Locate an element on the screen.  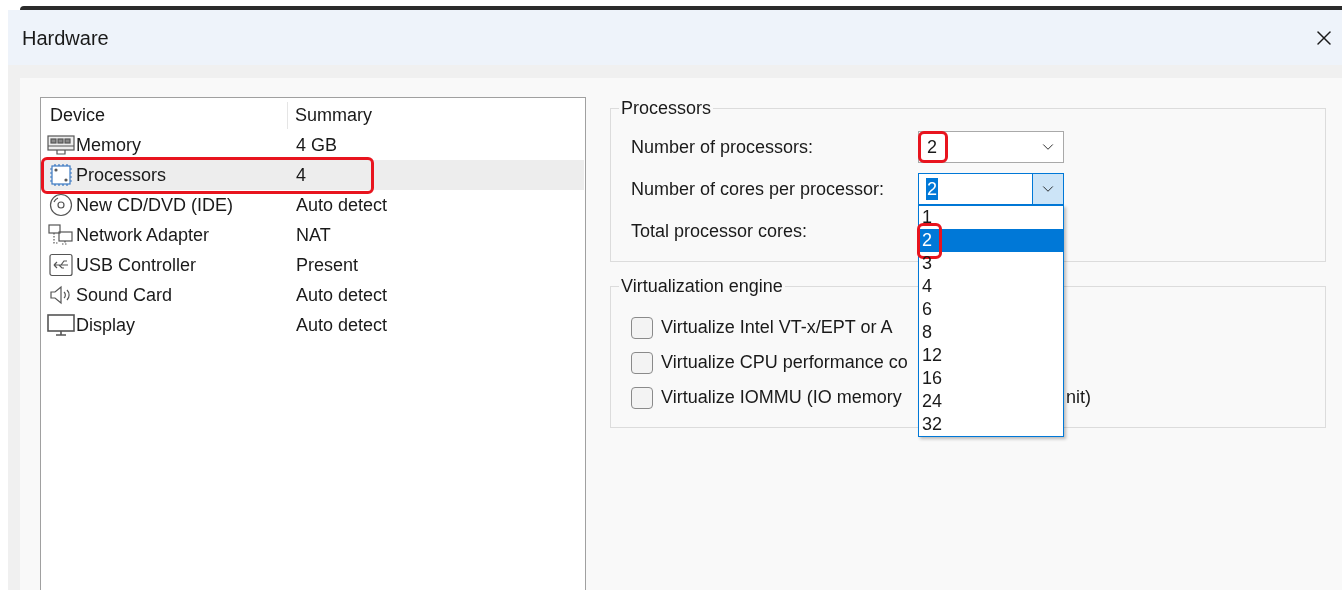
device-row: Memory 4 GB is located at coordinates (313, 145).